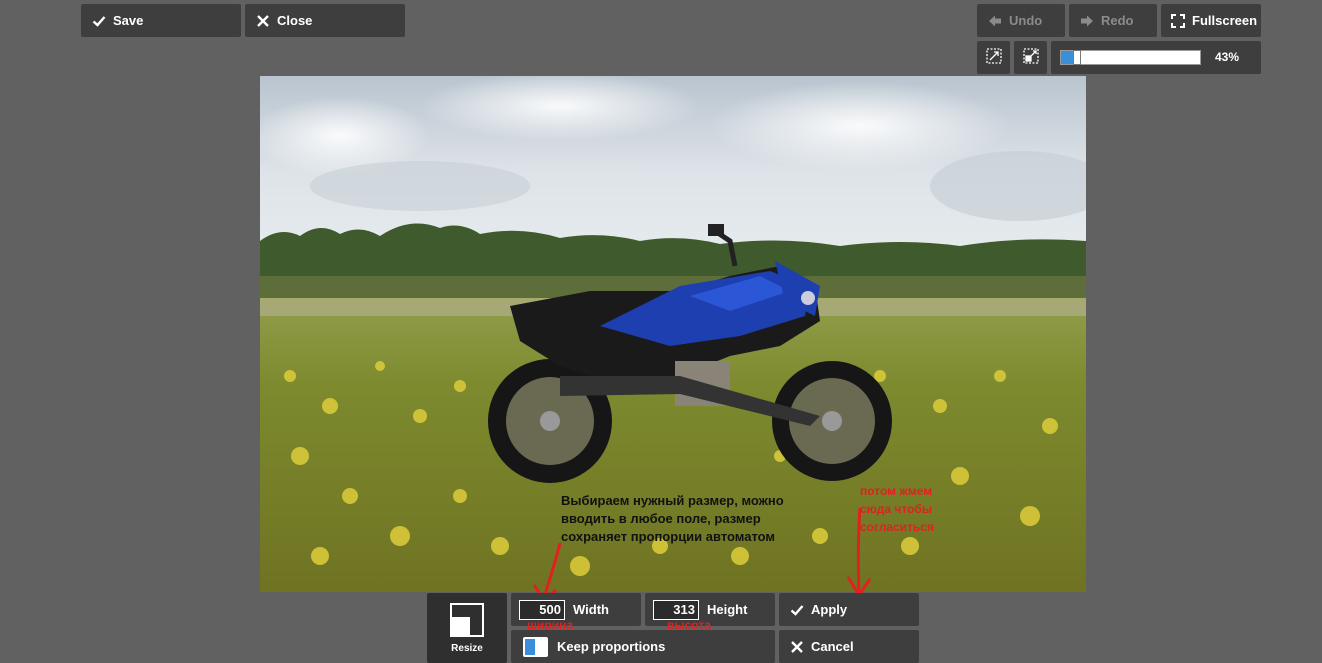 The width and height of the screenshot is (1322, 663). What do you see at coordinates (295, 20) in the screenshot?
I see `close-label: Close` at bounding box center [295, 20].